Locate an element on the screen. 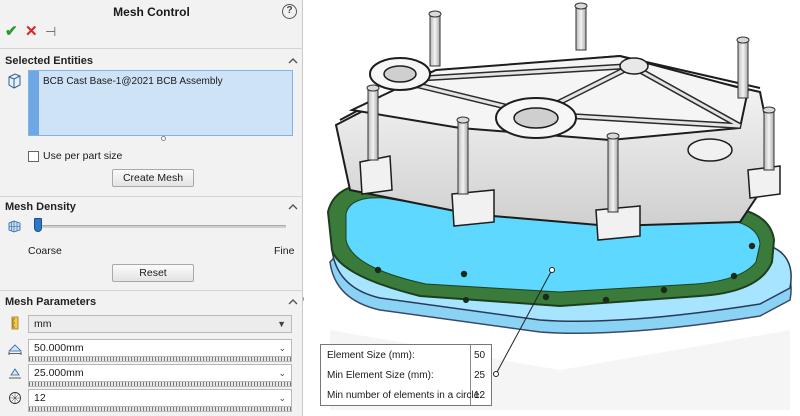 The width and height of the screenshot is (800, 416). callout-label: Element Size (mm): is located at coordinates (371, 355).